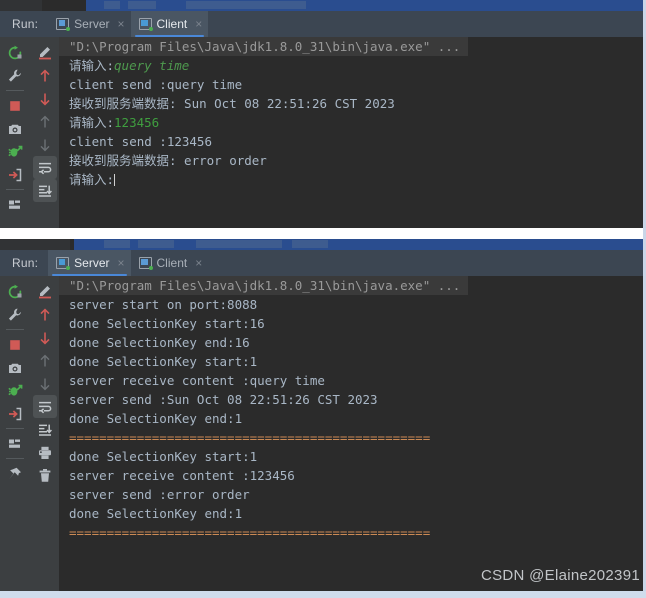 Image resolution: width=646 pixels, height=598 pixels. What do you see at coordinates (366, 5) in the screenshot?
I see `editor-selection-band` at bounding box center [366, 5].